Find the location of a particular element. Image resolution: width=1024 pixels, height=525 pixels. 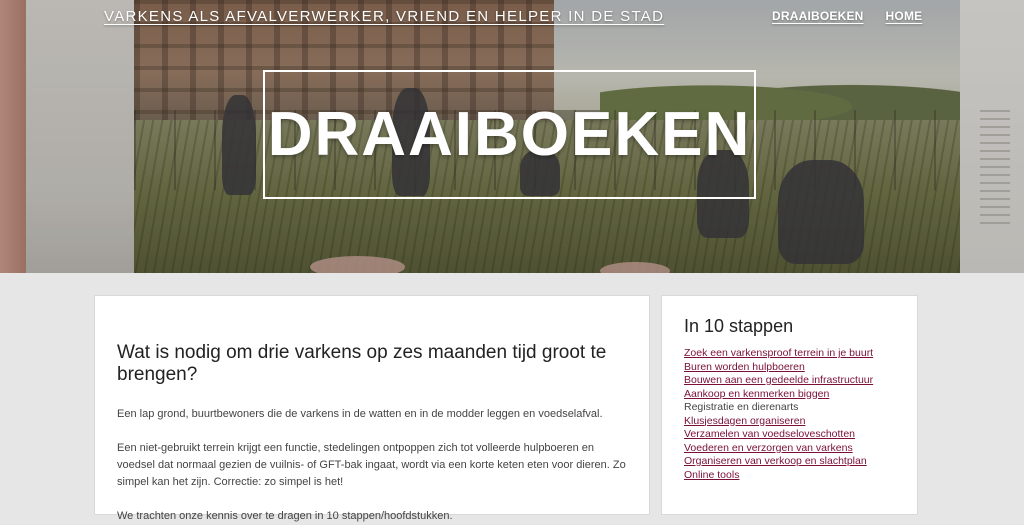

steps-list-item: Organiseren van verkoop en slachtplan is located at coordinates (789, 462).